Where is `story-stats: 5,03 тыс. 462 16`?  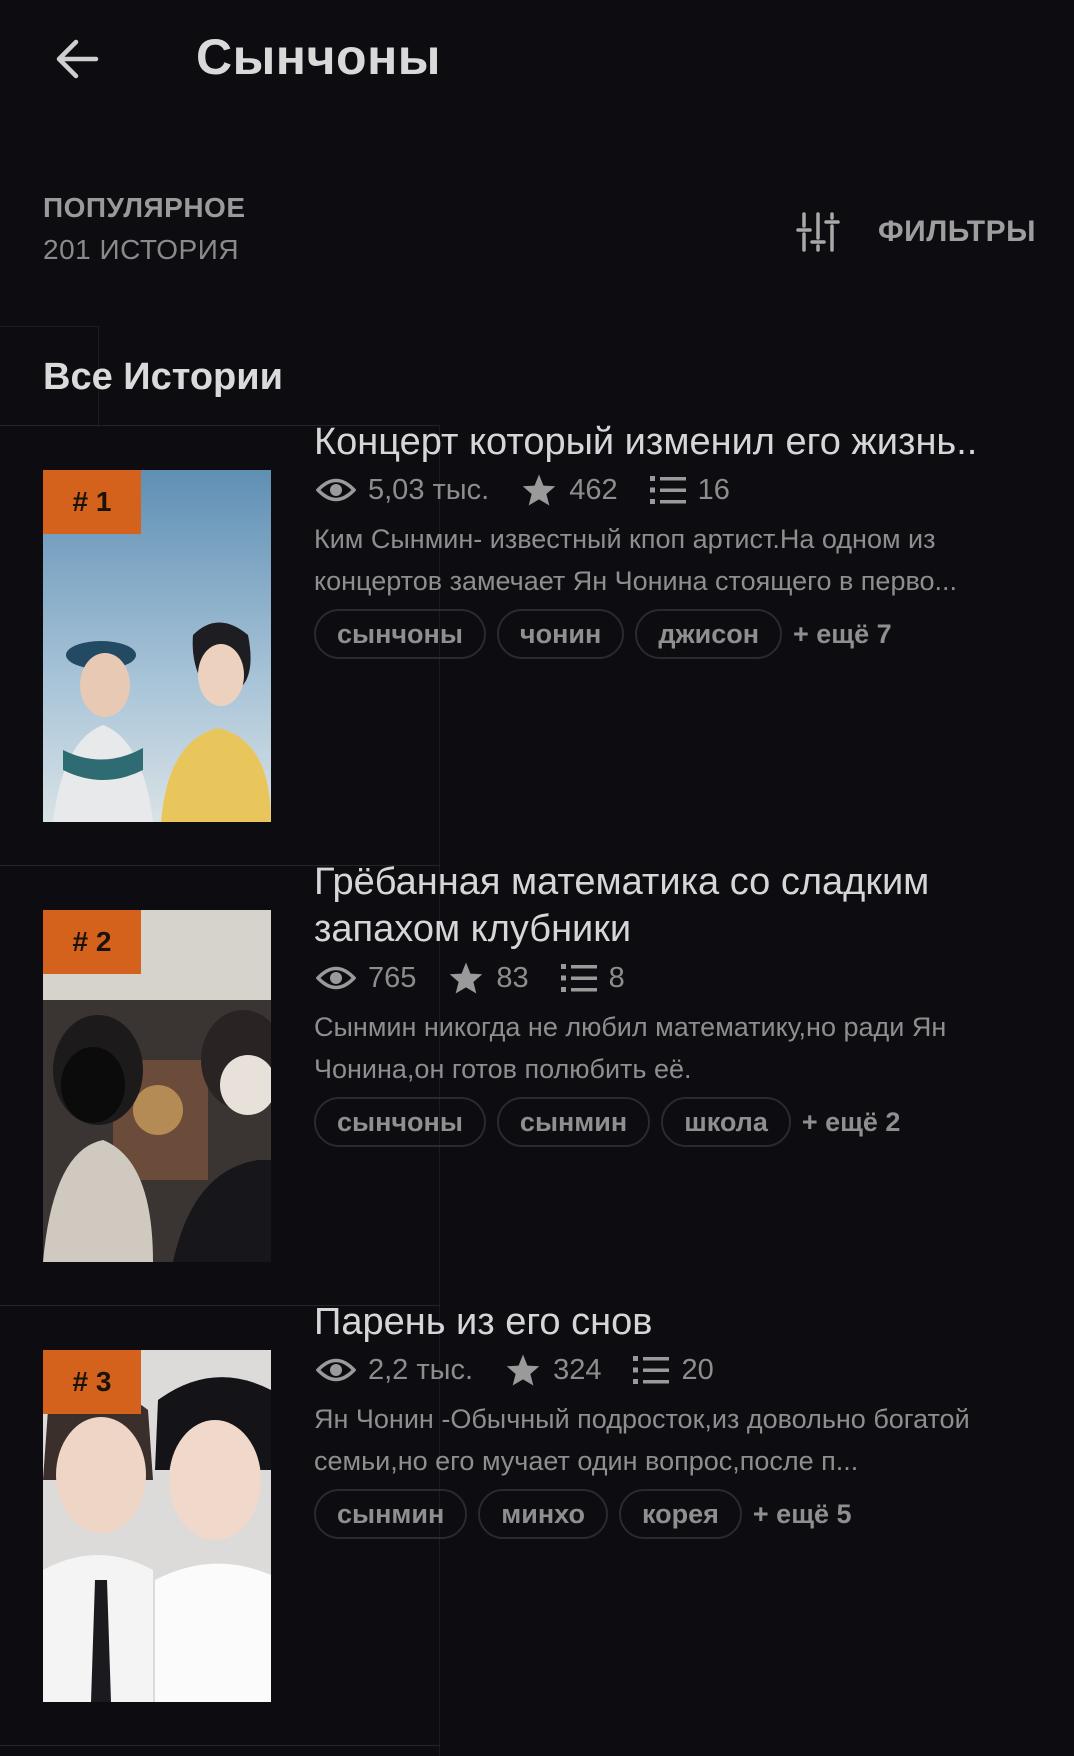 story-stats: 5,03 тыс. 462 16 is located at coordinates (539, 490).